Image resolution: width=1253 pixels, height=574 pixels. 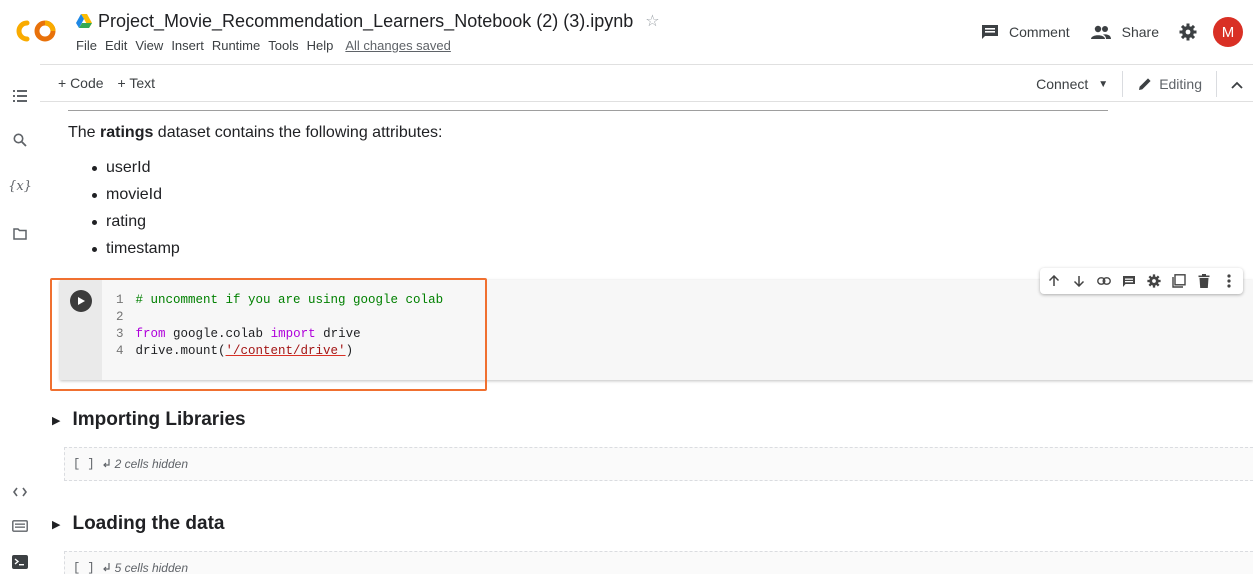 I want to click on pencil-icon, so click(x=1145, y=84).